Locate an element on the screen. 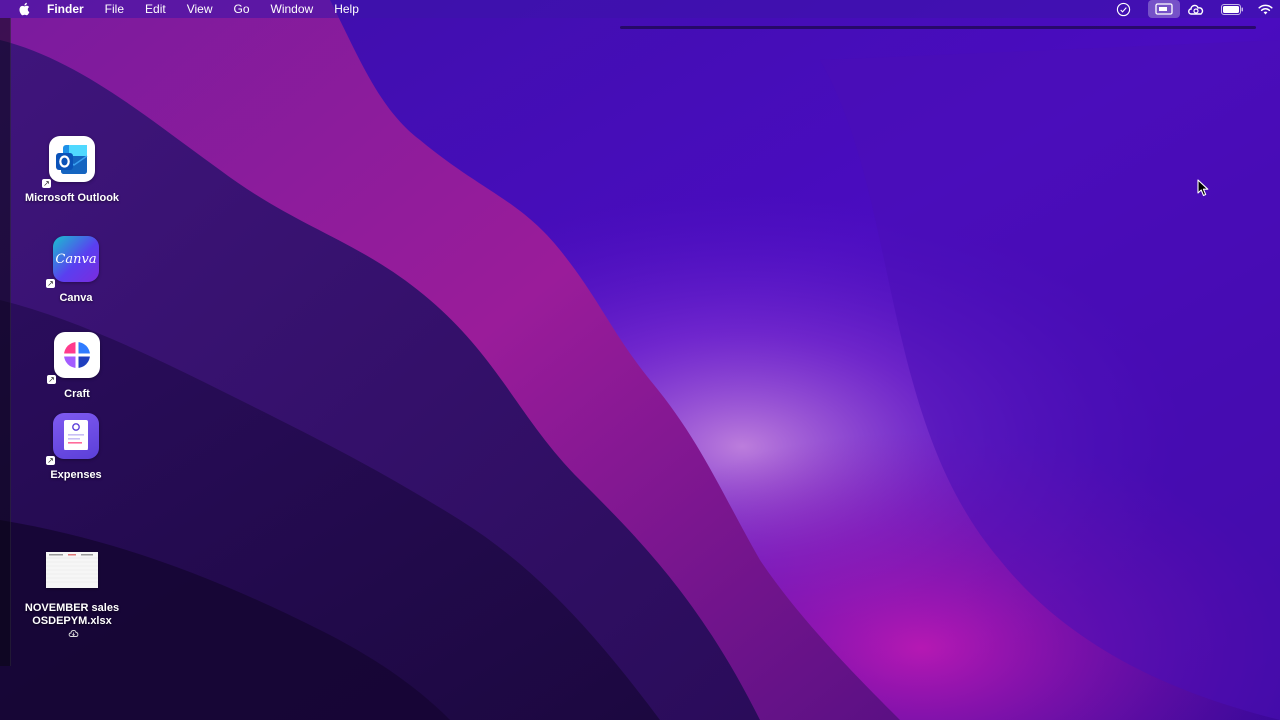 The image size is (1280, 720). menu-view: View is located at coordinates (200, 9).